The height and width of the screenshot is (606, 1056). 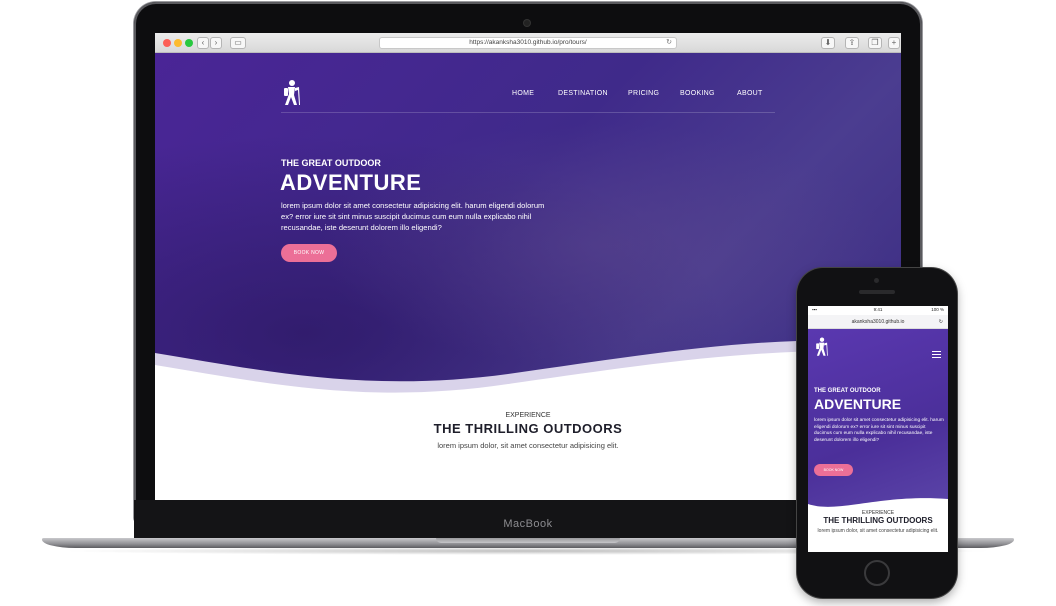 I want to click on phone-hero-title: ADVENTURE, so click(x=858, y=404).